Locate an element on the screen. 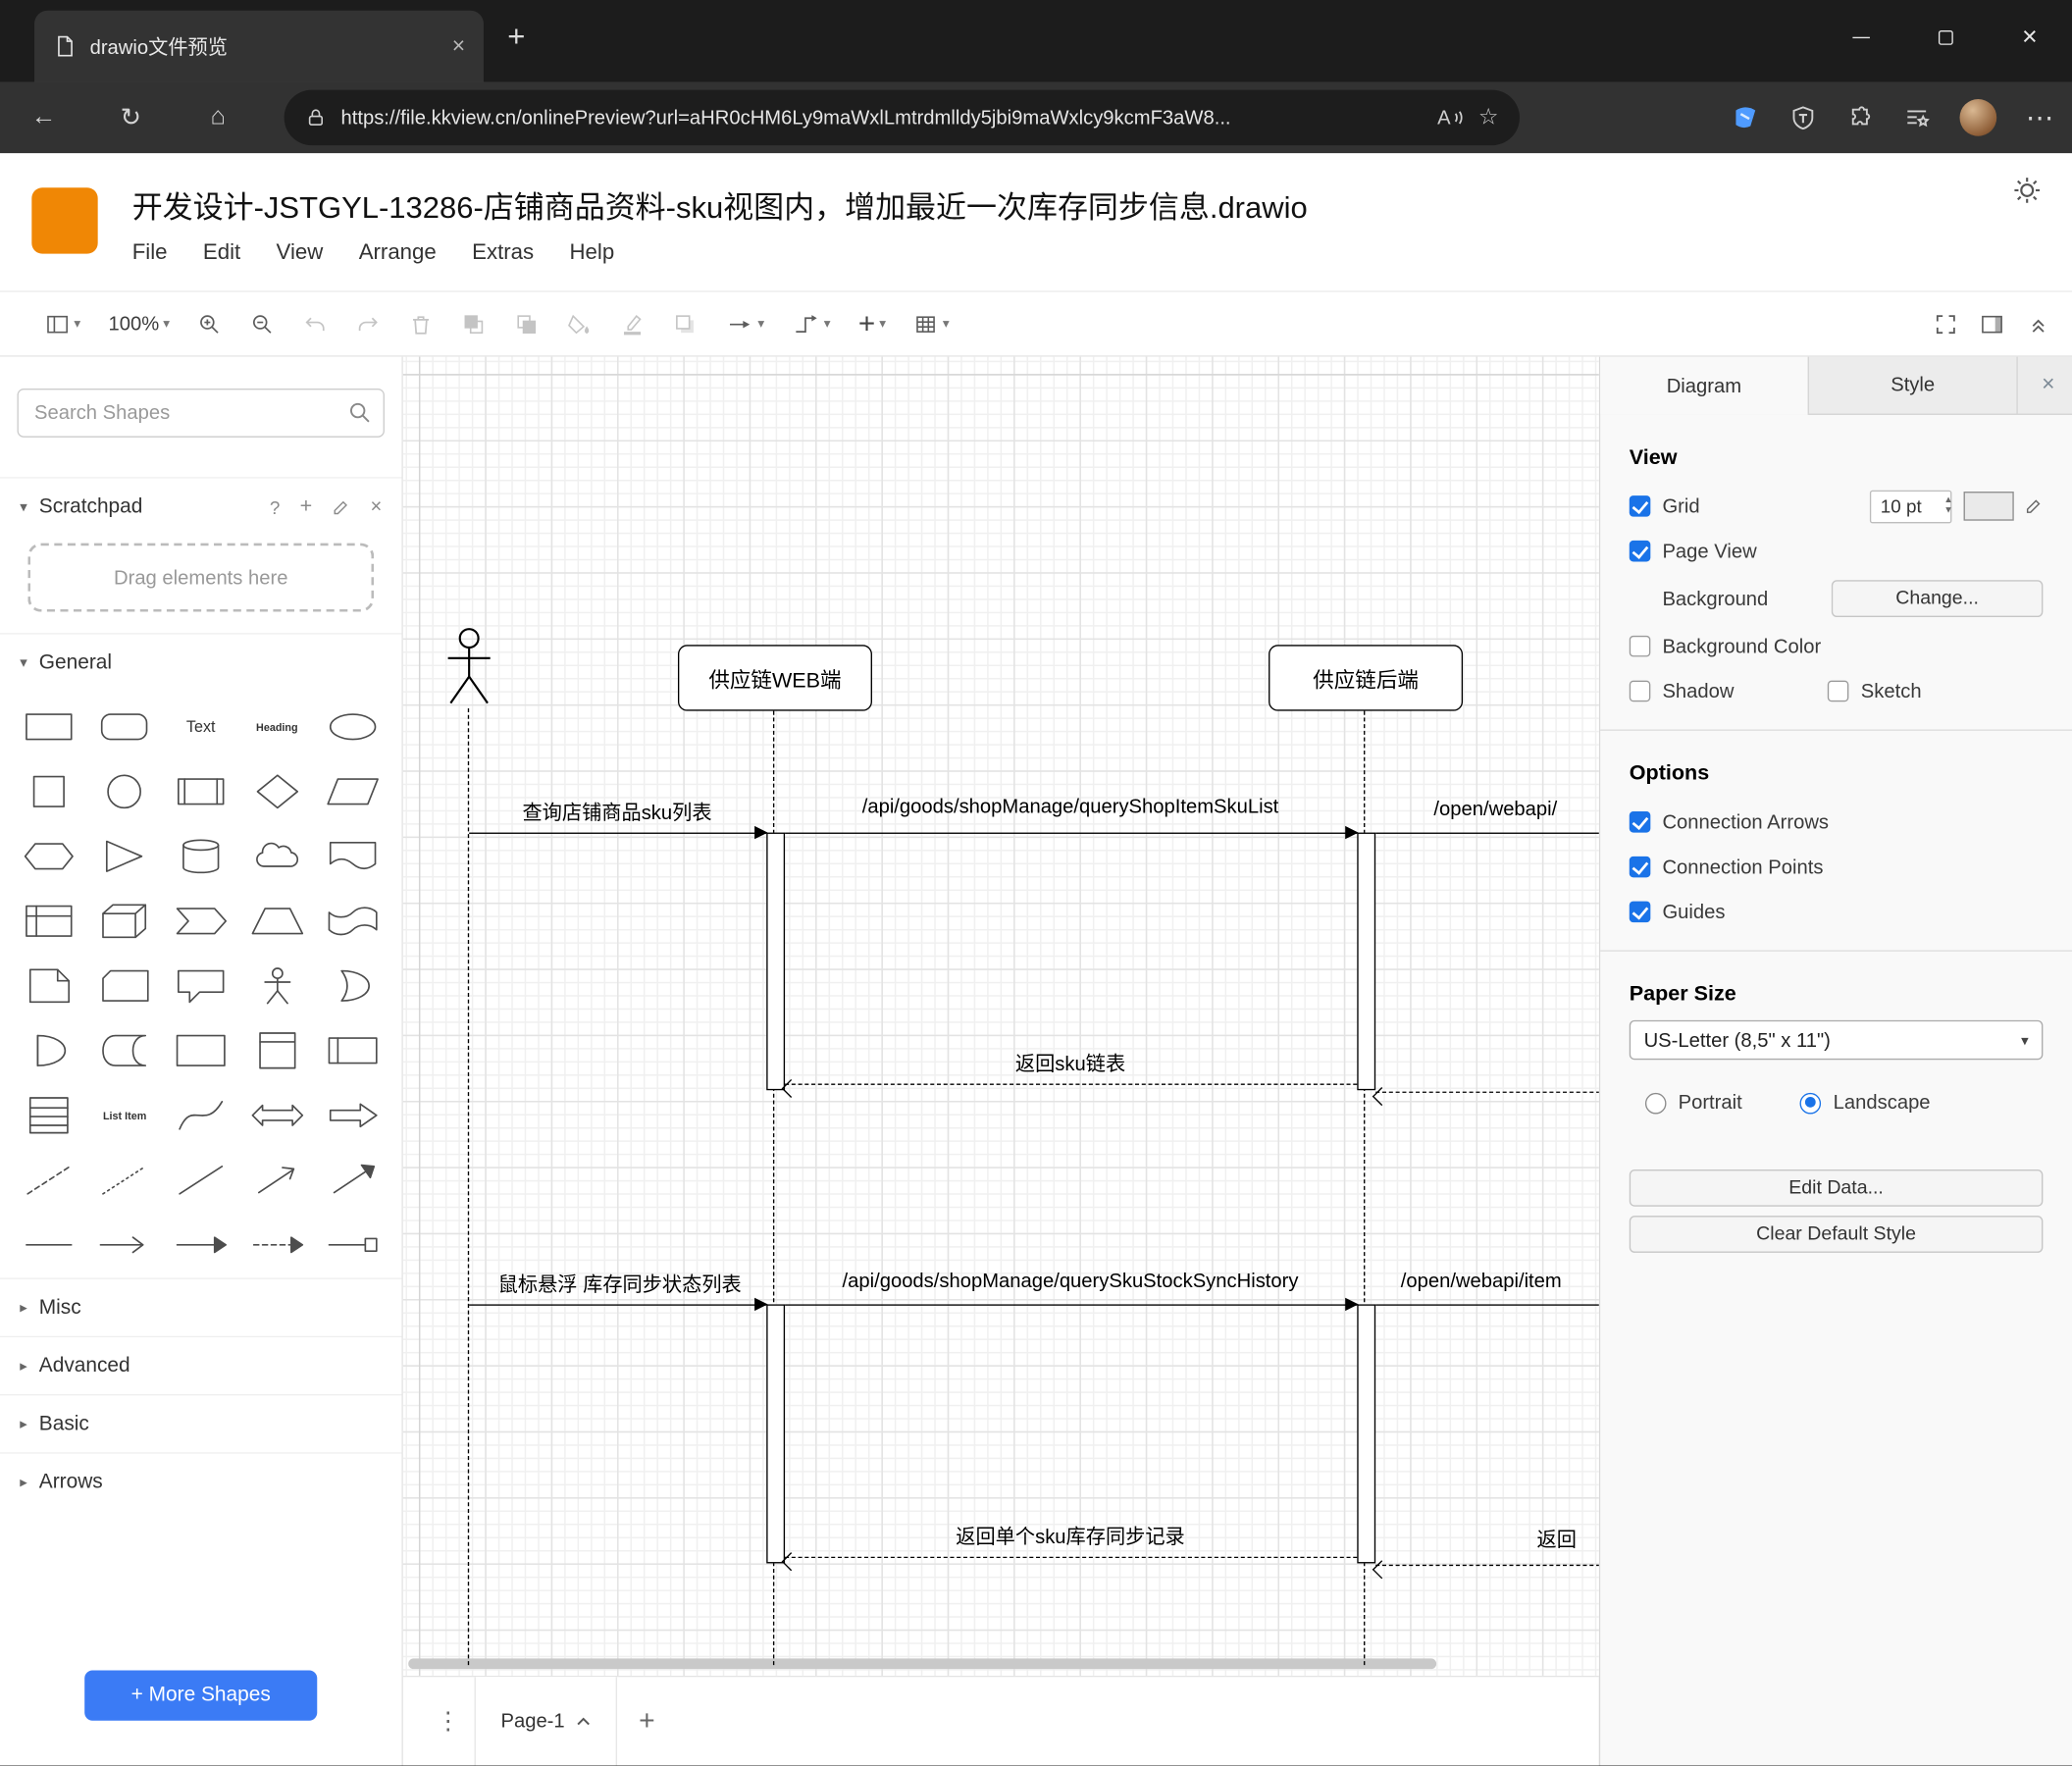  return-label: 返回 is located at coordinates (1556, 1539).